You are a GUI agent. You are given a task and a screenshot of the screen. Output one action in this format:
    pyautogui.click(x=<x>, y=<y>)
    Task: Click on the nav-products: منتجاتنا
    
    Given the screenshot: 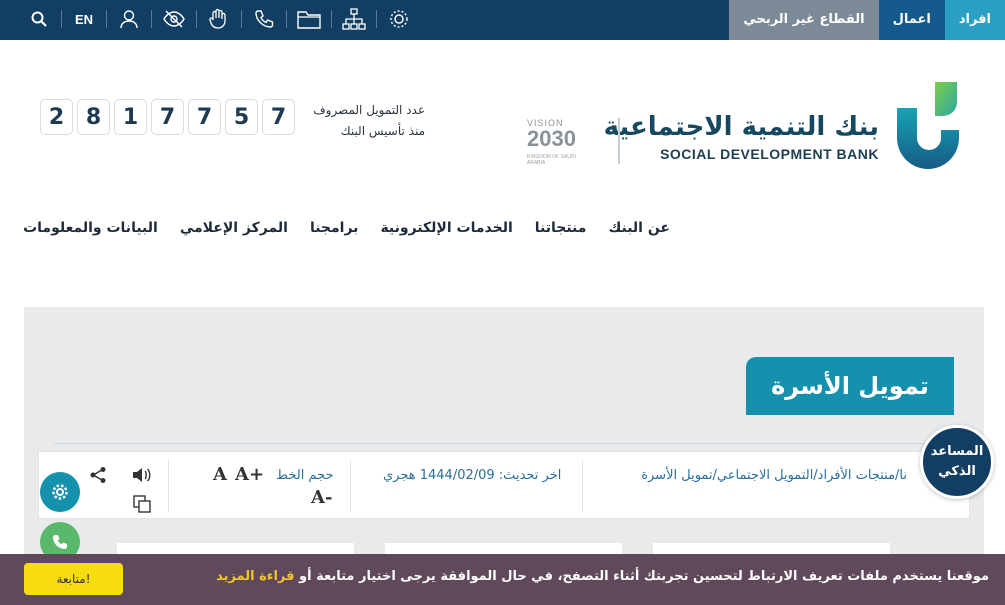 What is the action you would take?
    pyautogui.click(x=561, y=228)
    